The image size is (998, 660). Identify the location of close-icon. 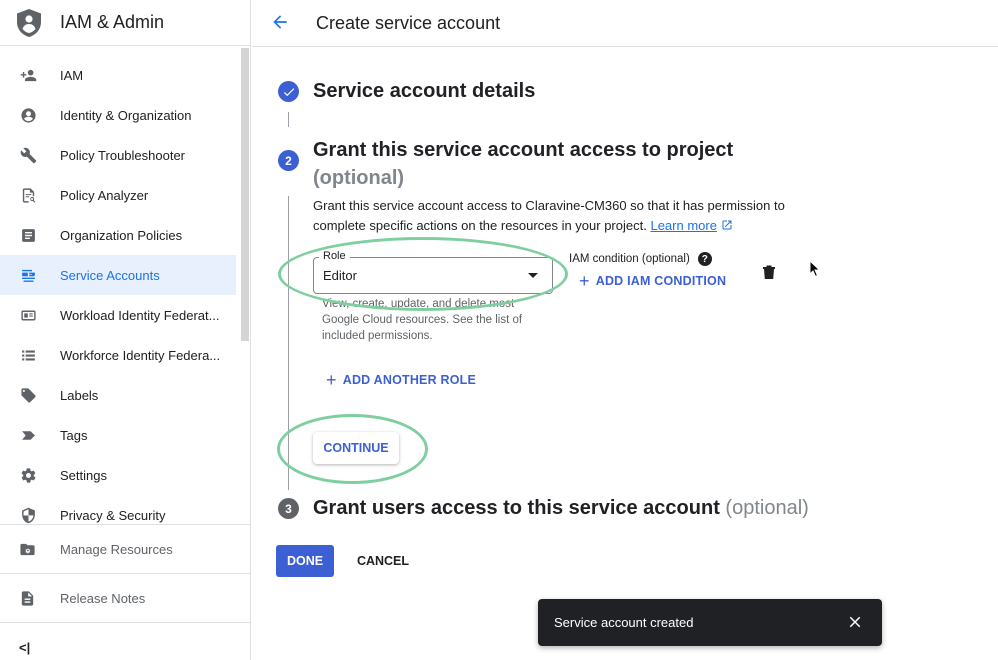
(855, 622).